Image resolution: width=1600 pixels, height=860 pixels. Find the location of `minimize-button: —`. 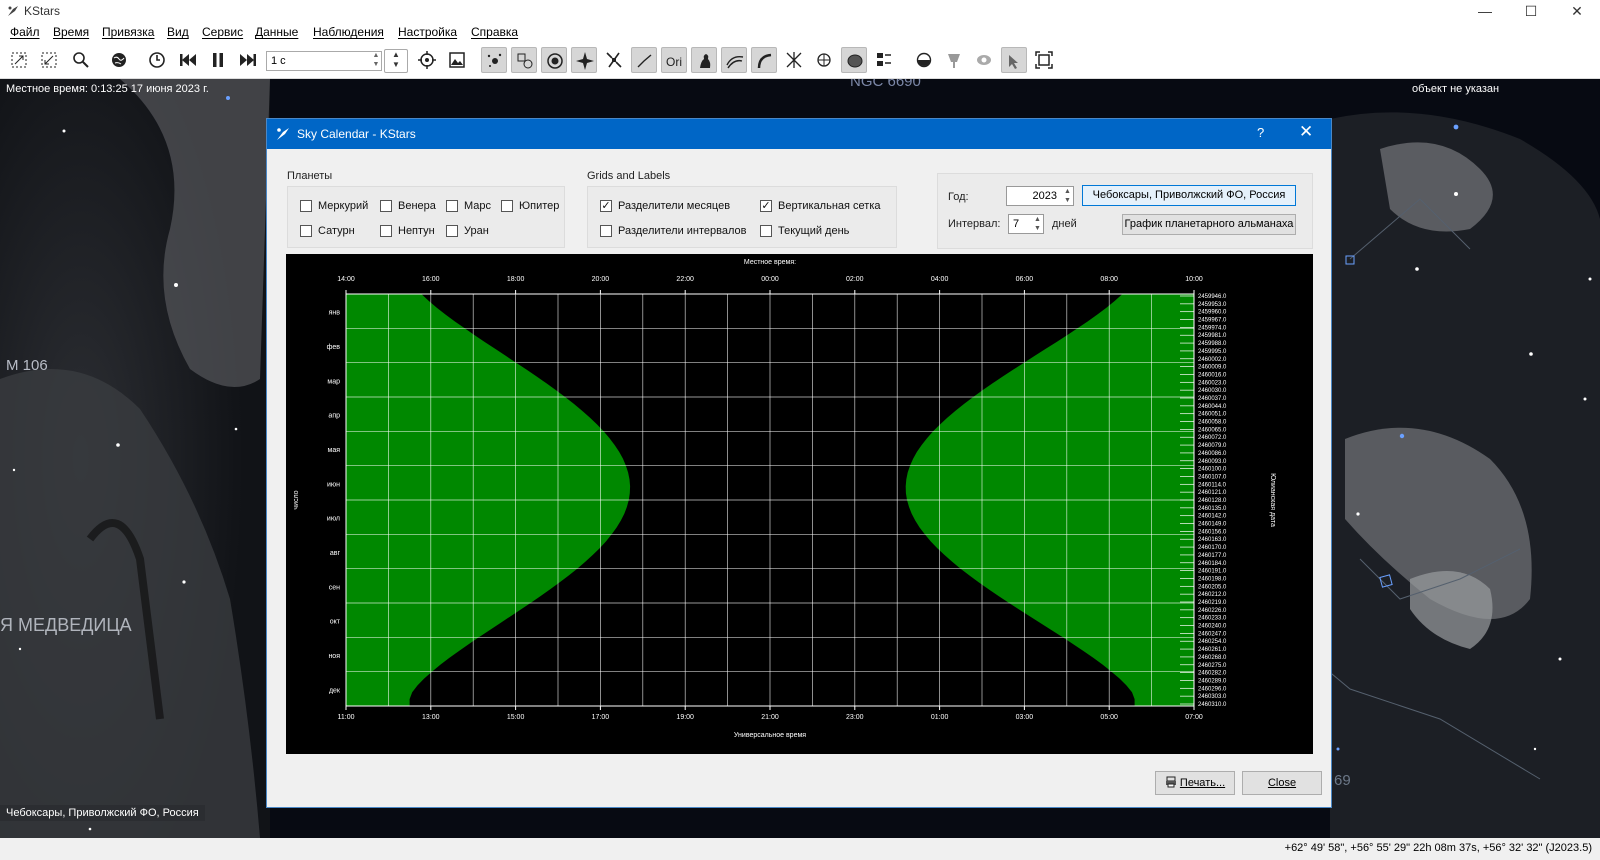

minimize-button: — is located at coordinates (1485, 11).